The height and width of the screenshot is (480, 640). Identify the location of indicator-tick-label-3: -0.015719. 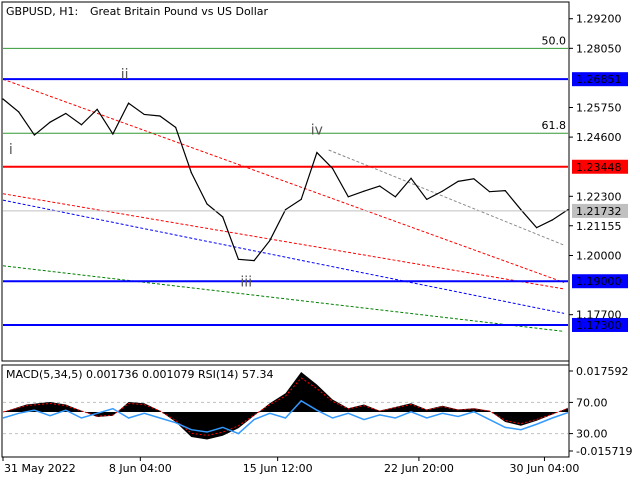
(604, 451).